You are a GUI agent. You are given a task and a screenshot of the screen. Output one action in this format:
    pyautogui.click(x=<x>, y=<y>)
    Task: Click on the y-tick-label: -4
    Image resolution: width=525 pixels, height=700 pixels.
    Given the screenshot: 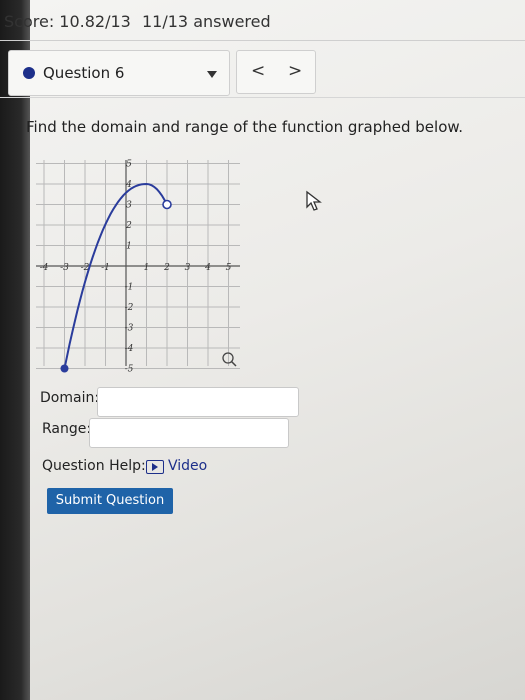 What is the action you would take?
    pyautogui.click(x=129, y=349)
    